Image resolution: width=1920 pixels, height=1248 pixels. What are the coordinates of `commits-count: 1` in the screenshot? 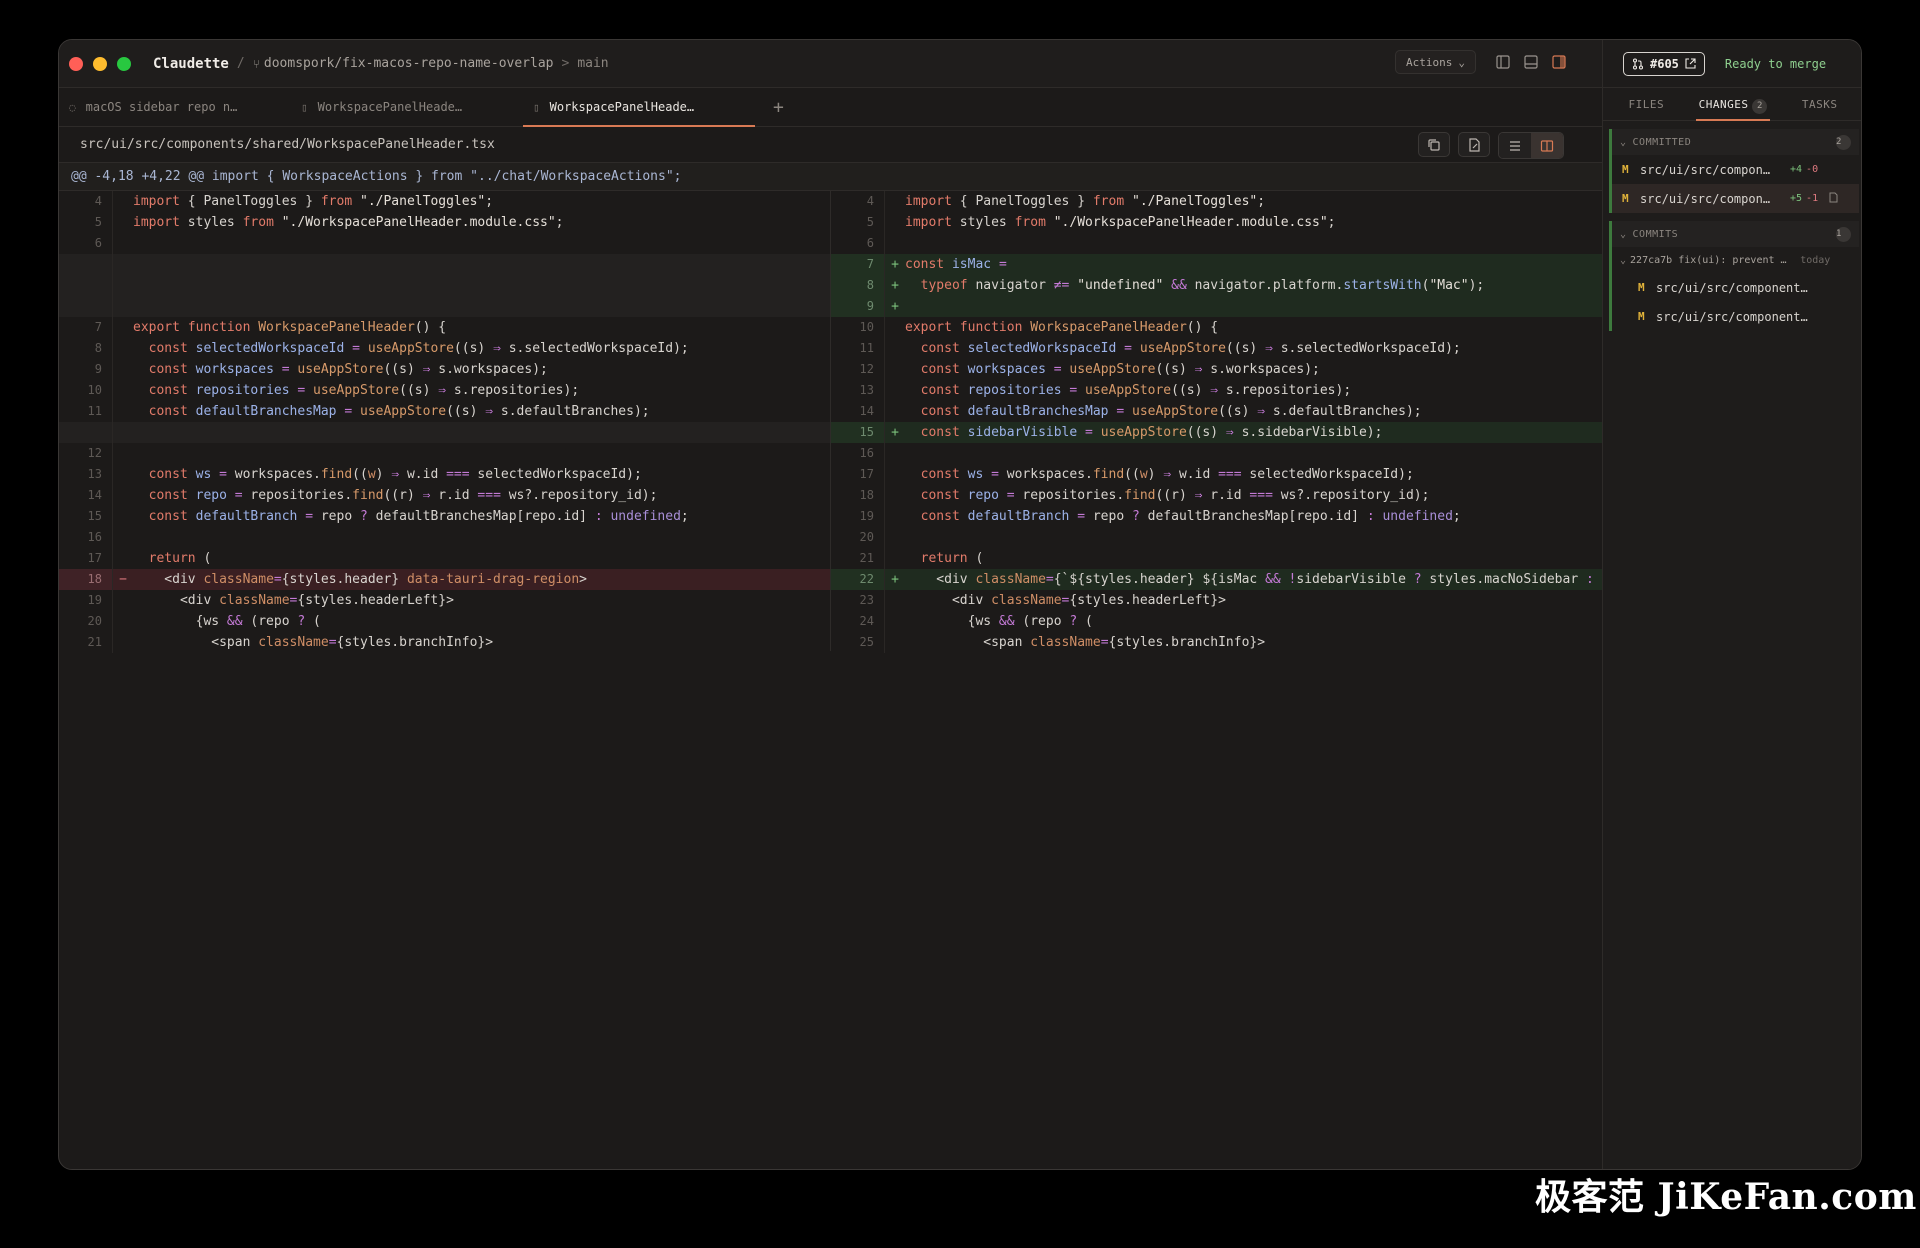 It's located at (1843, 234).